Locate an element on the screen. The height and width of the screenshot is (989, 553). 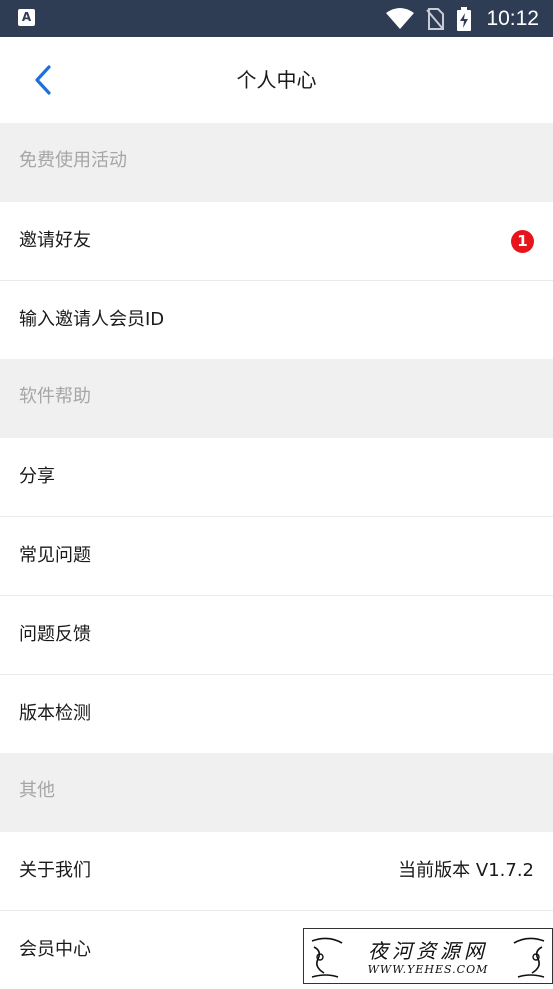
battery-charging-icon is located at coordinates (464, 18).